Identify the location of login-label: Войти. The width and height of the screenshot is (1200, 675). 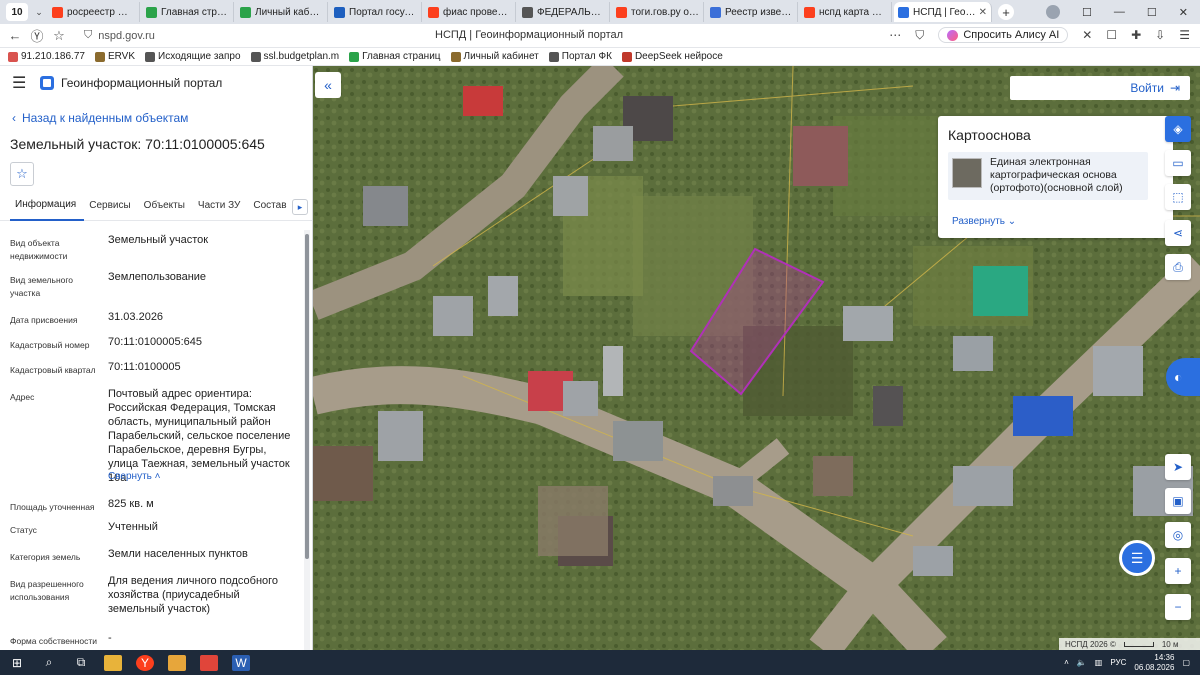
(1147, 88).